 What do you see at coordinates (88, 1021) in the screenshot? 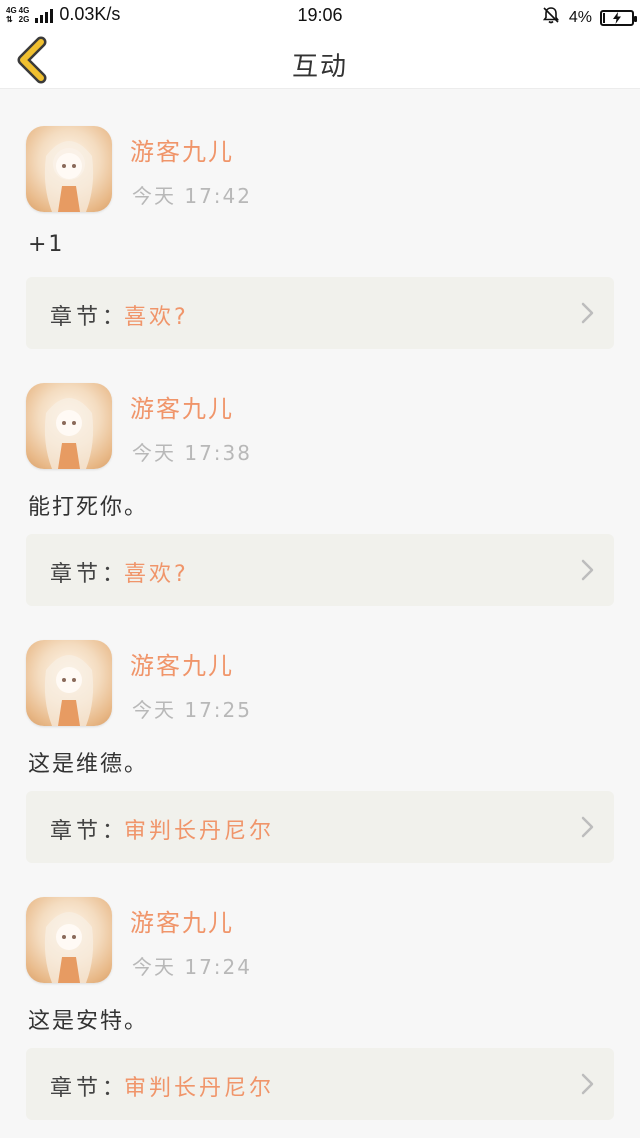
I see `comment-text: 这是安特。` at bounding box center [88, 1021].